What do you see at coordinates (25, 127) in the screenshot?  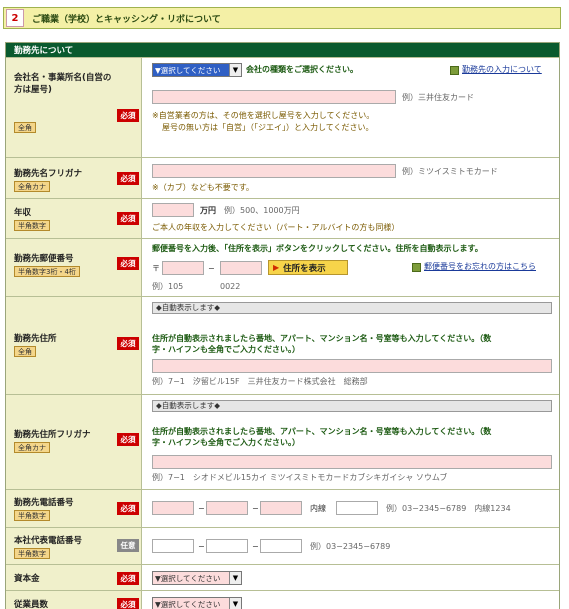 I see `company-tag: 全角` at bounding box center [25, 127].